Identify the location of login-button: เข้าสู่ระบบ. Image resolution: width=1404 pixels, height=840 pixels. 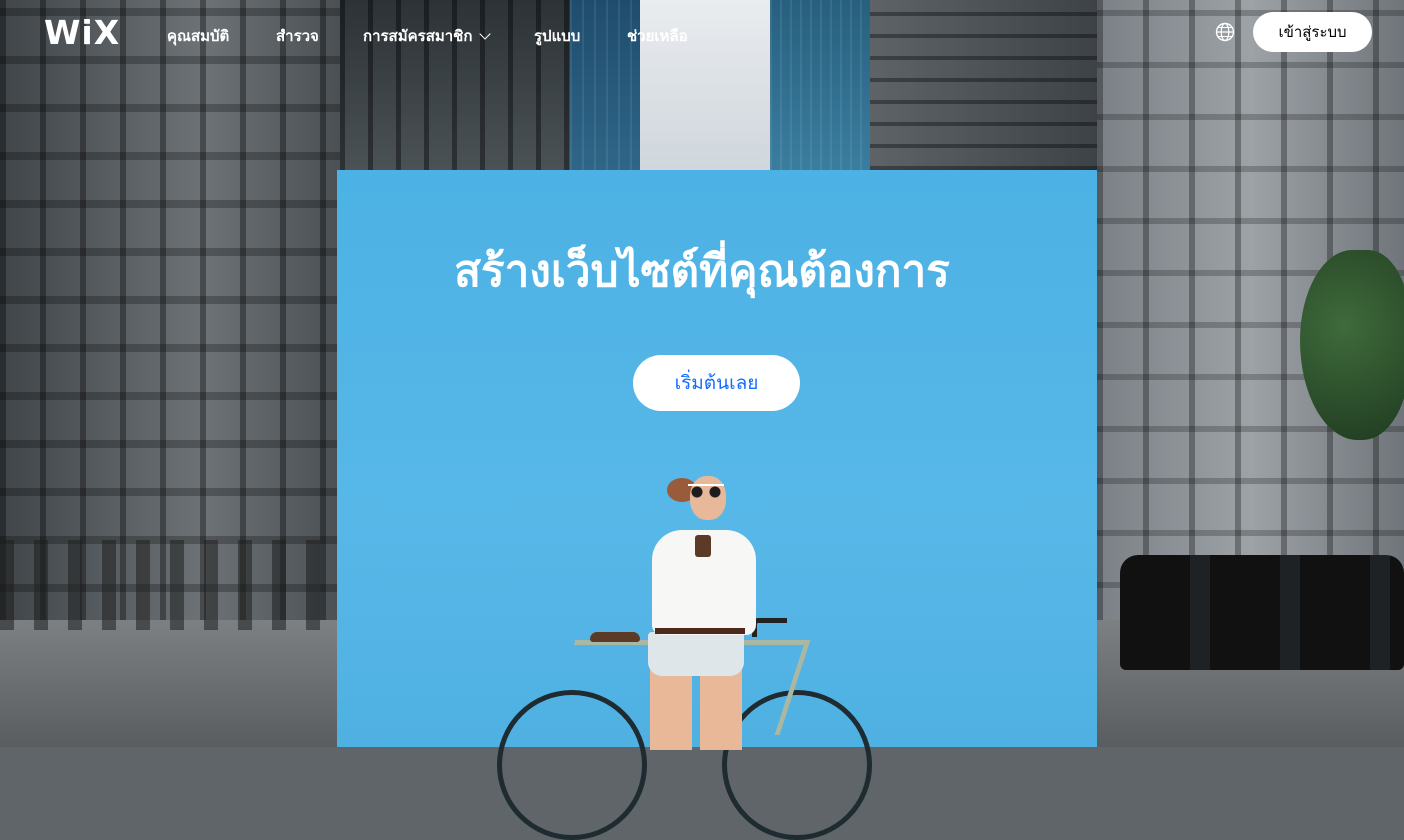
(1312, 32).